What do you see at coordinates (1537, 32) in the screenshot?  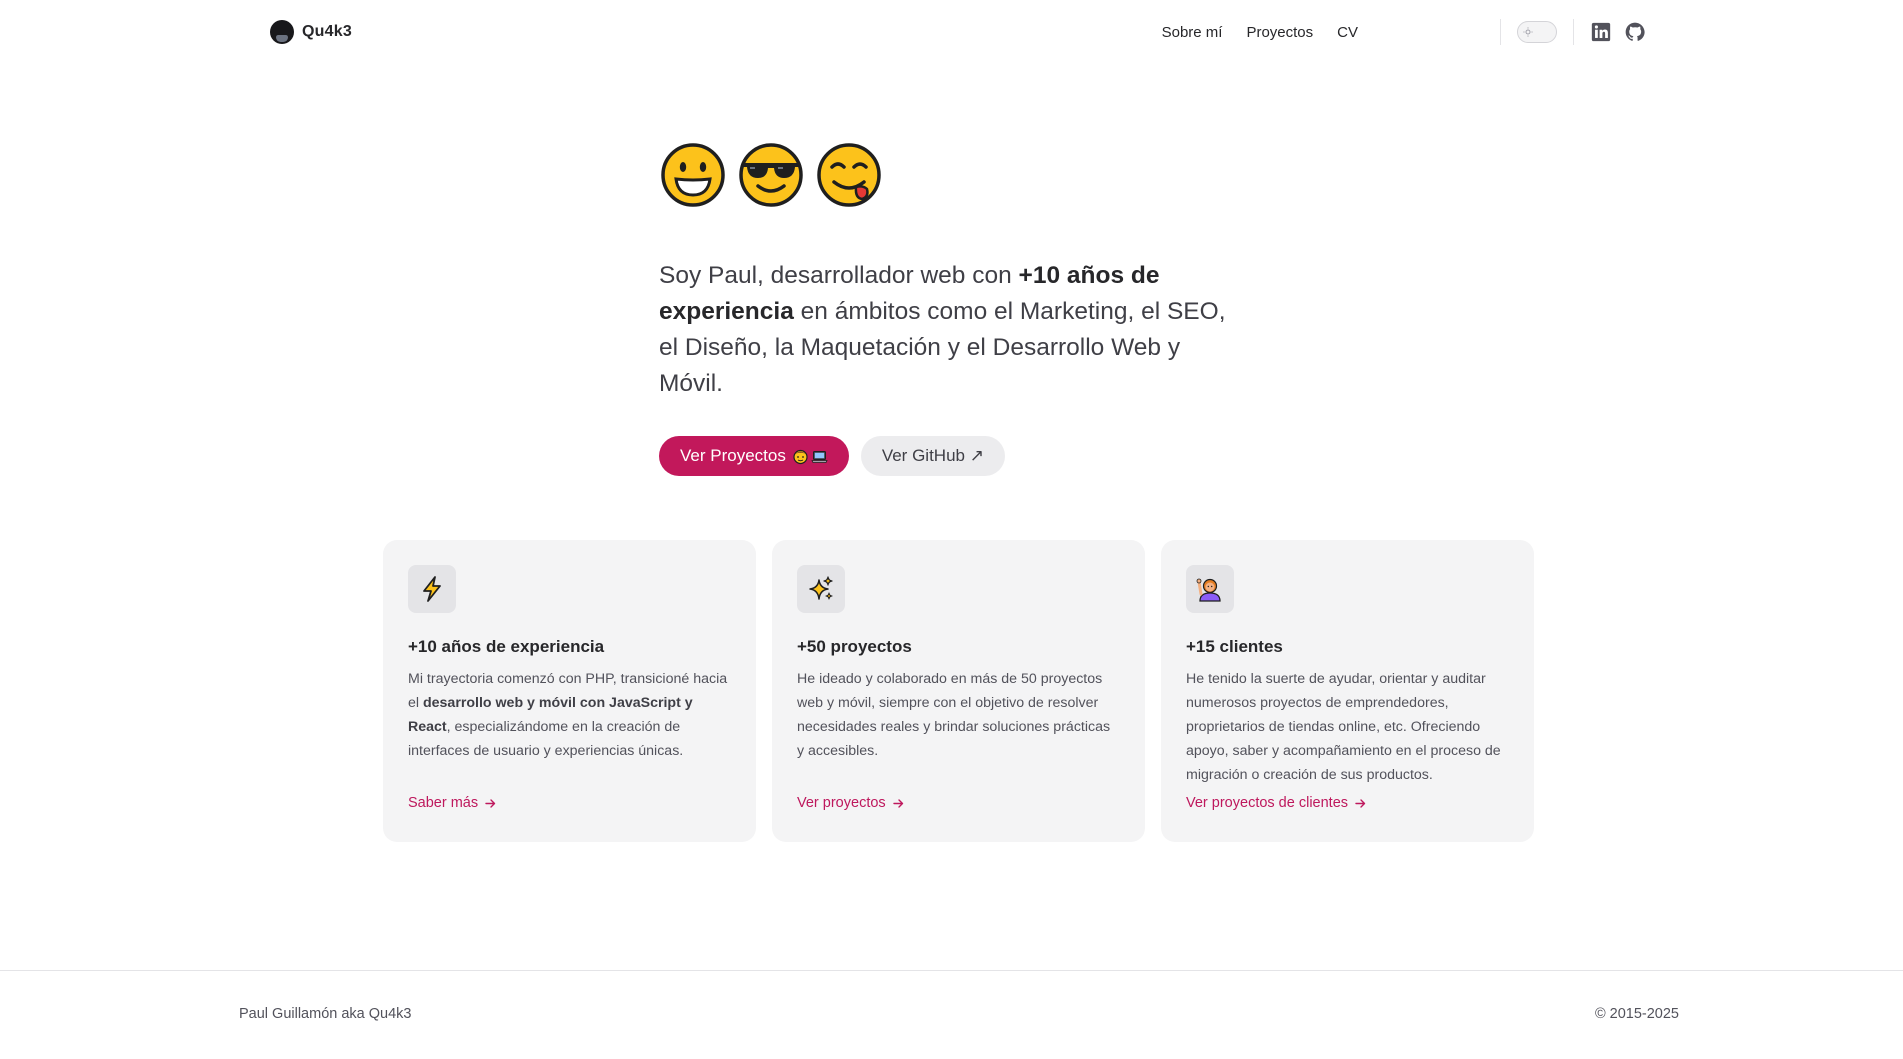 I see `theme-toggle` at bounding box center [1537, 32].